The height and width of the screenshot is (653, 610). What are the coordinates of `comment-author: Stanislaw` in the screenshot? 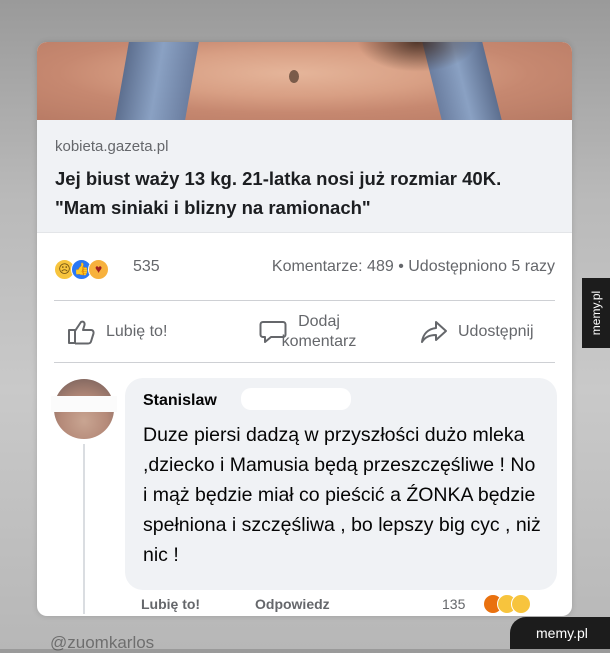 It's located at (180, 401).